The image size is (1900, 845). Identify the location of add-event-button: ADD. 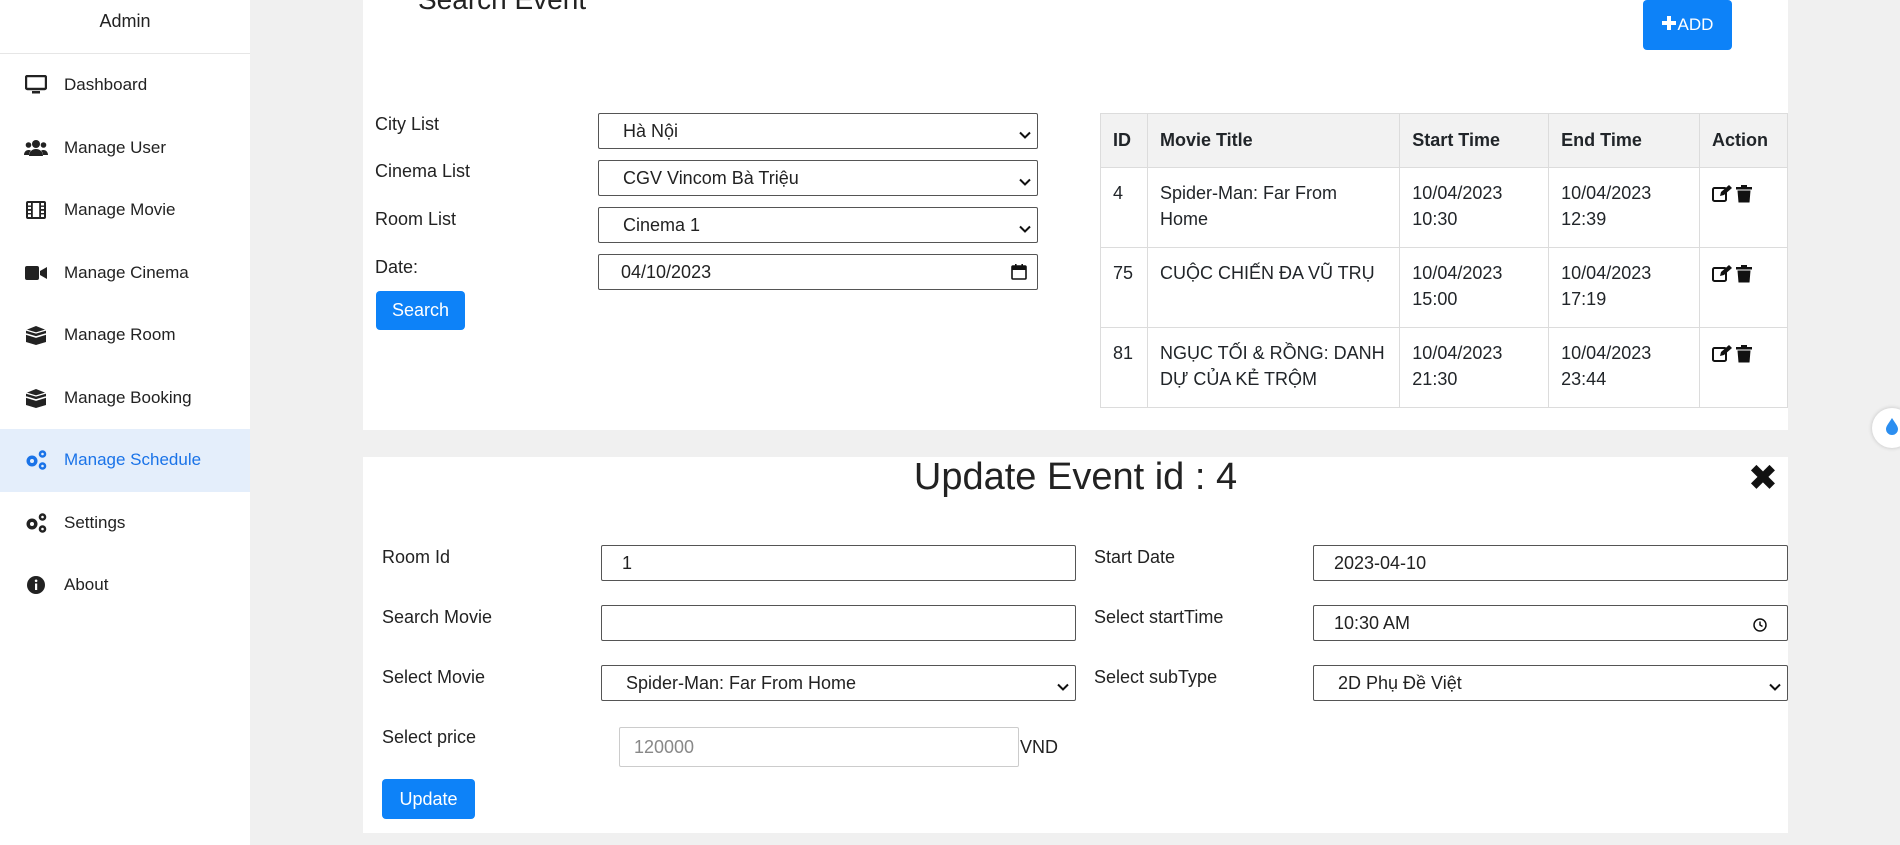
(1687, 25).